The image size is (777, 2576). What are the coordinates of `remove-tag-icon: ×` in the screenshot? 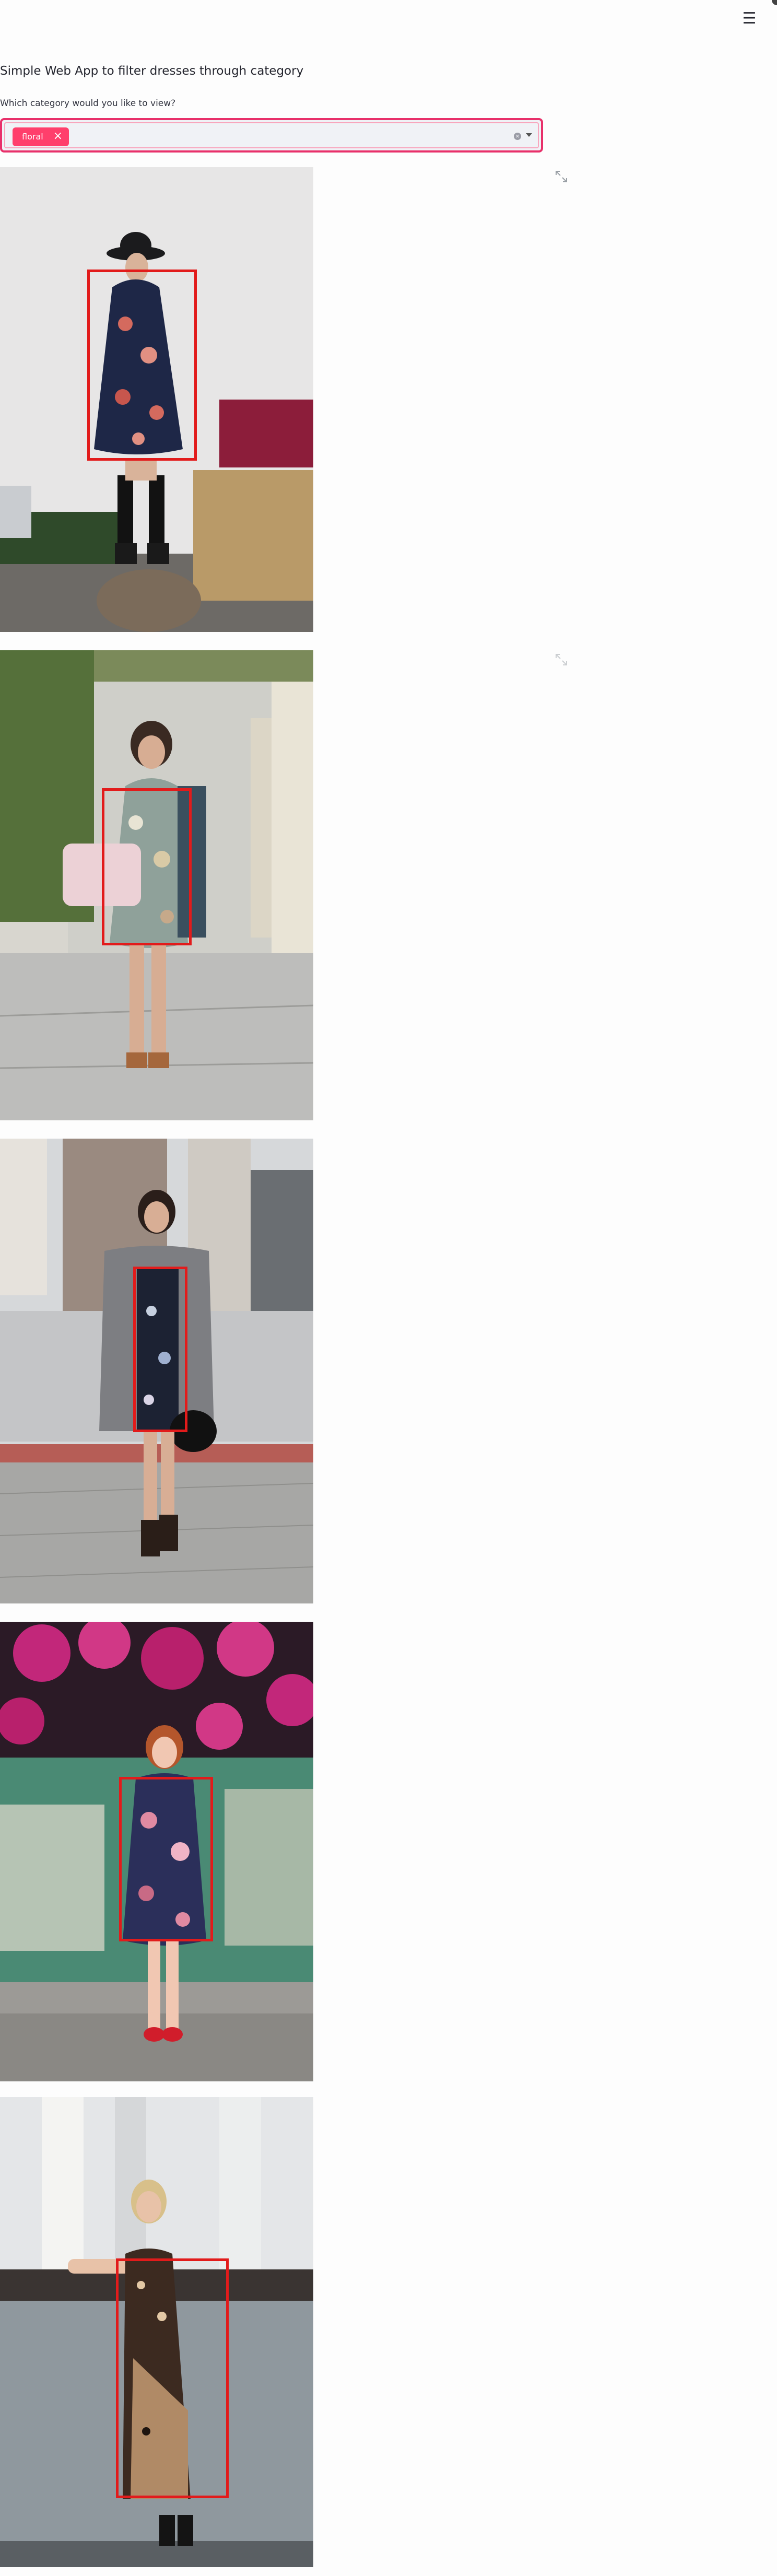 It's located at (58, 136).